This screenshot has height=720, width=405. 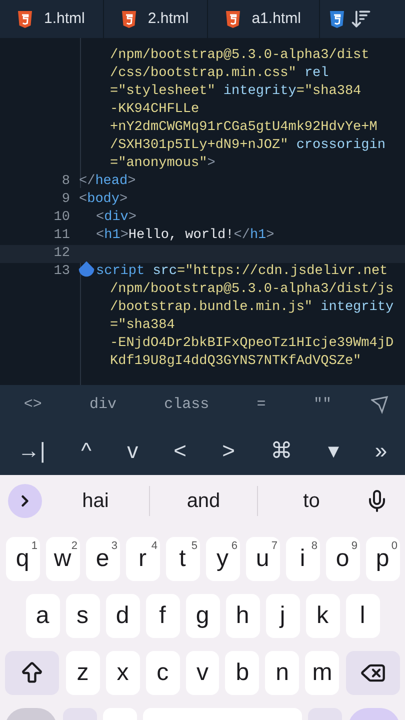 I want to click on letter-key: c, so click(x=163, y=673).